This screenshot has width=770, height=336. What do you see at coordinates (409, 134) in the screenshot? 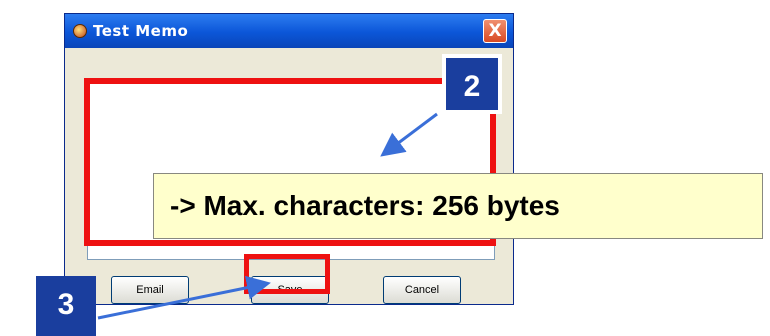
I see `arrow-to-memo` at bounding box center [409, 134].